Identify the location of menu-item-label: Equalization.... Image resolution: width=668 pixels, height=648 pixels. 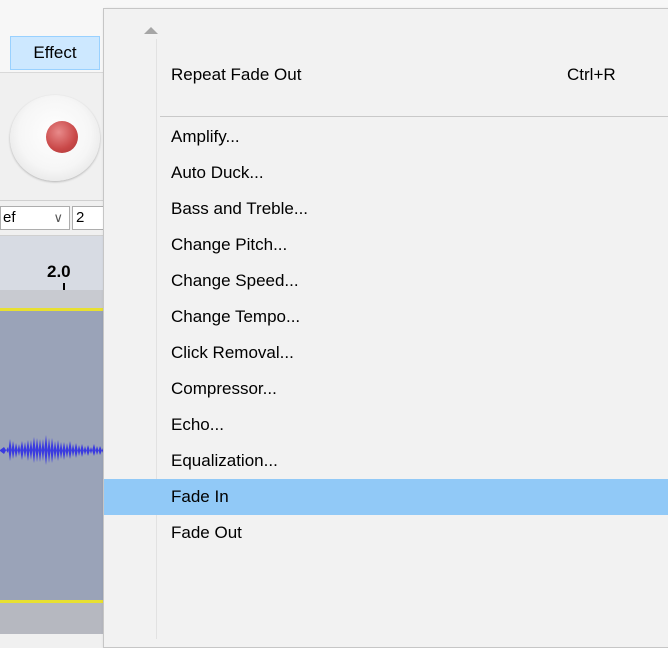
(224, 460).